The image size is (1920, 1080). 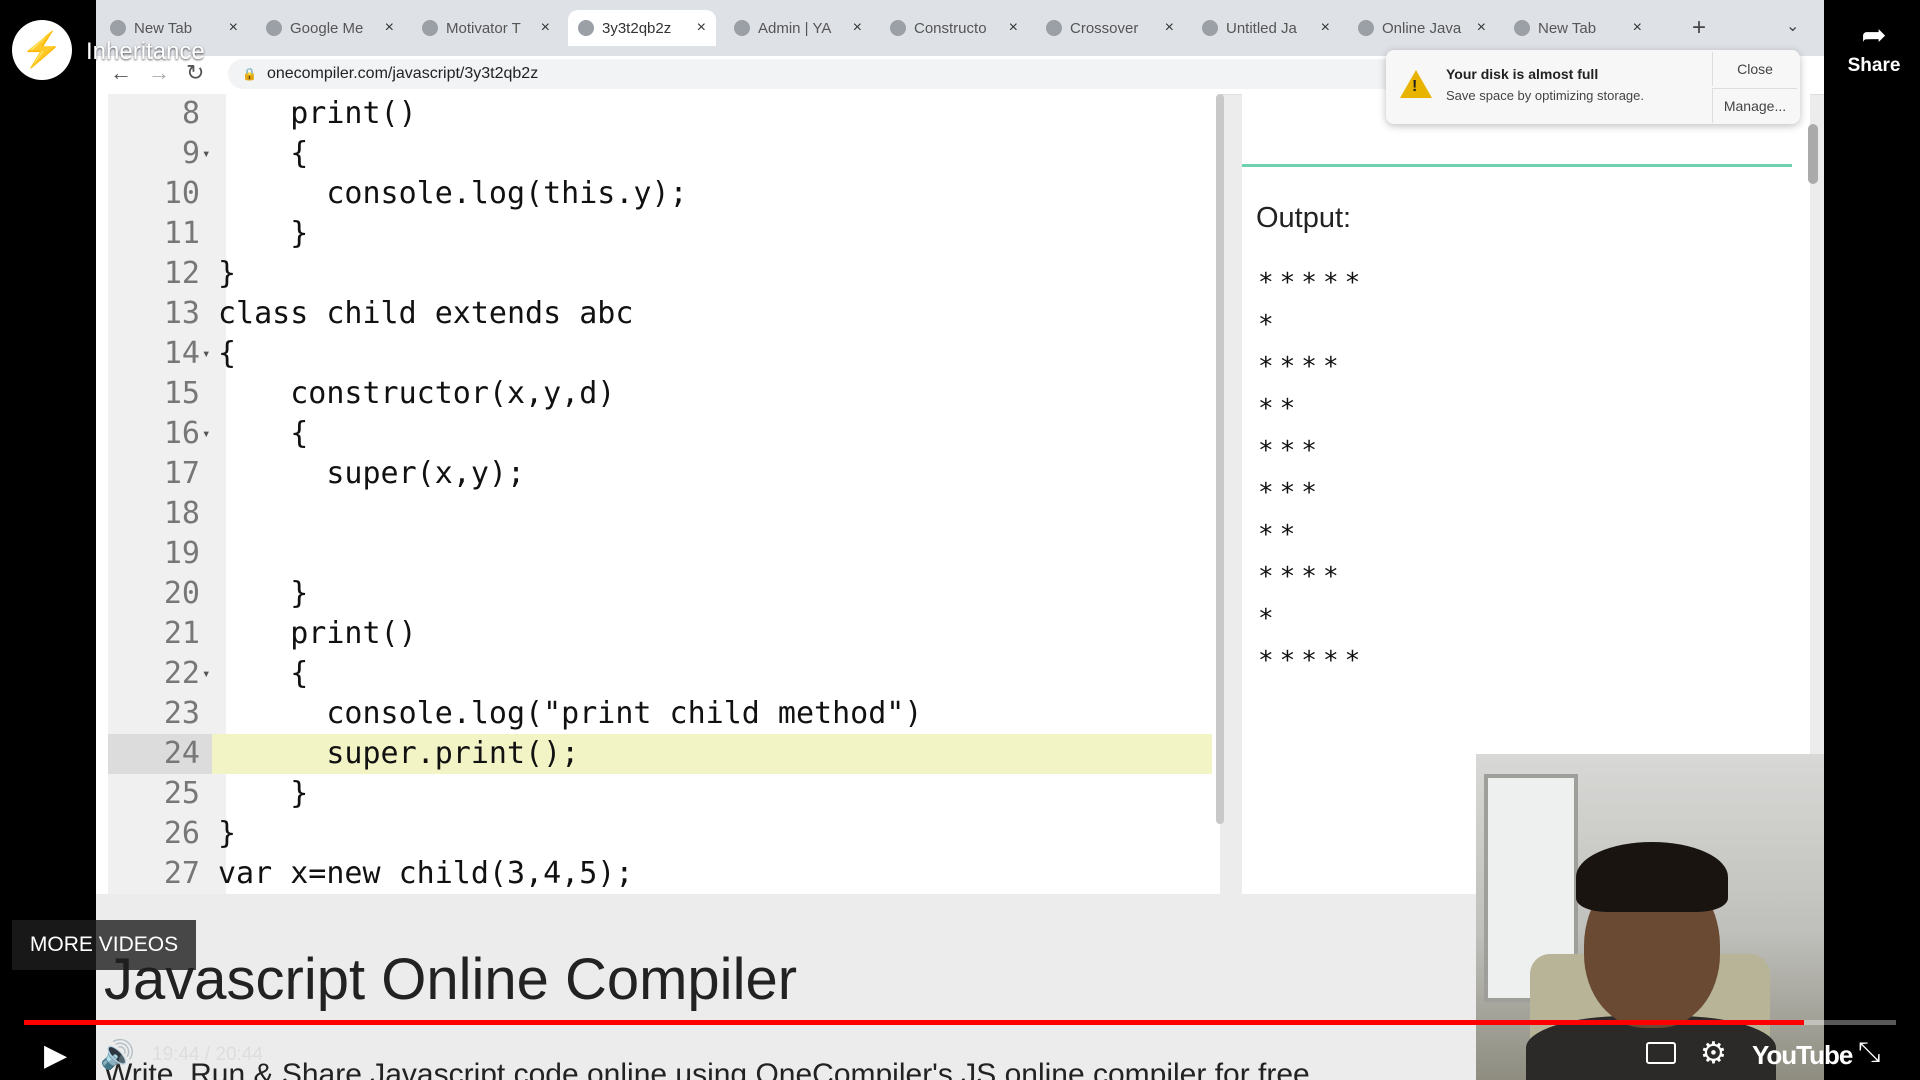 I want to click on code-line: 18, so click(x=658, y=514).